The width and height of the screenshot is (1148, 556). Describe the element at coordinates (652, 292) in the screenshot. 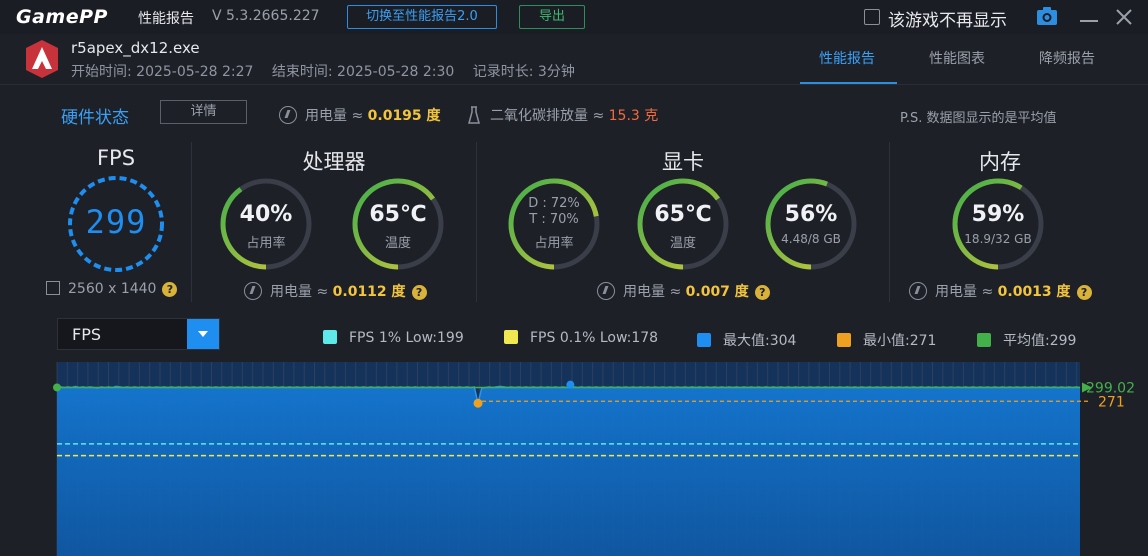

I see `gpu-power-label: 用电量 ≈` at that location.